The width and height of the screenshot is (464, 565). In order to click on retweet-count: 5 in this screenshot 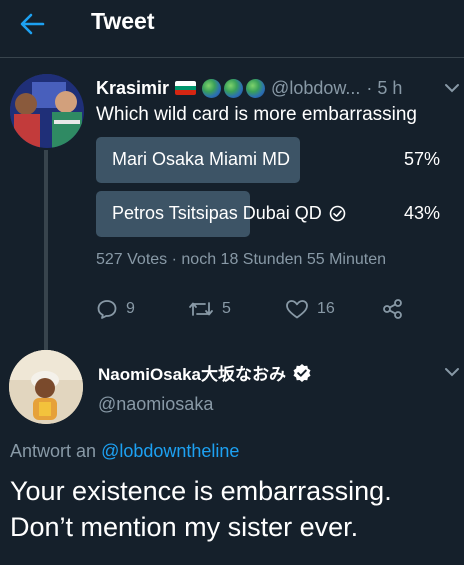, I will do `click(226, 308)`.